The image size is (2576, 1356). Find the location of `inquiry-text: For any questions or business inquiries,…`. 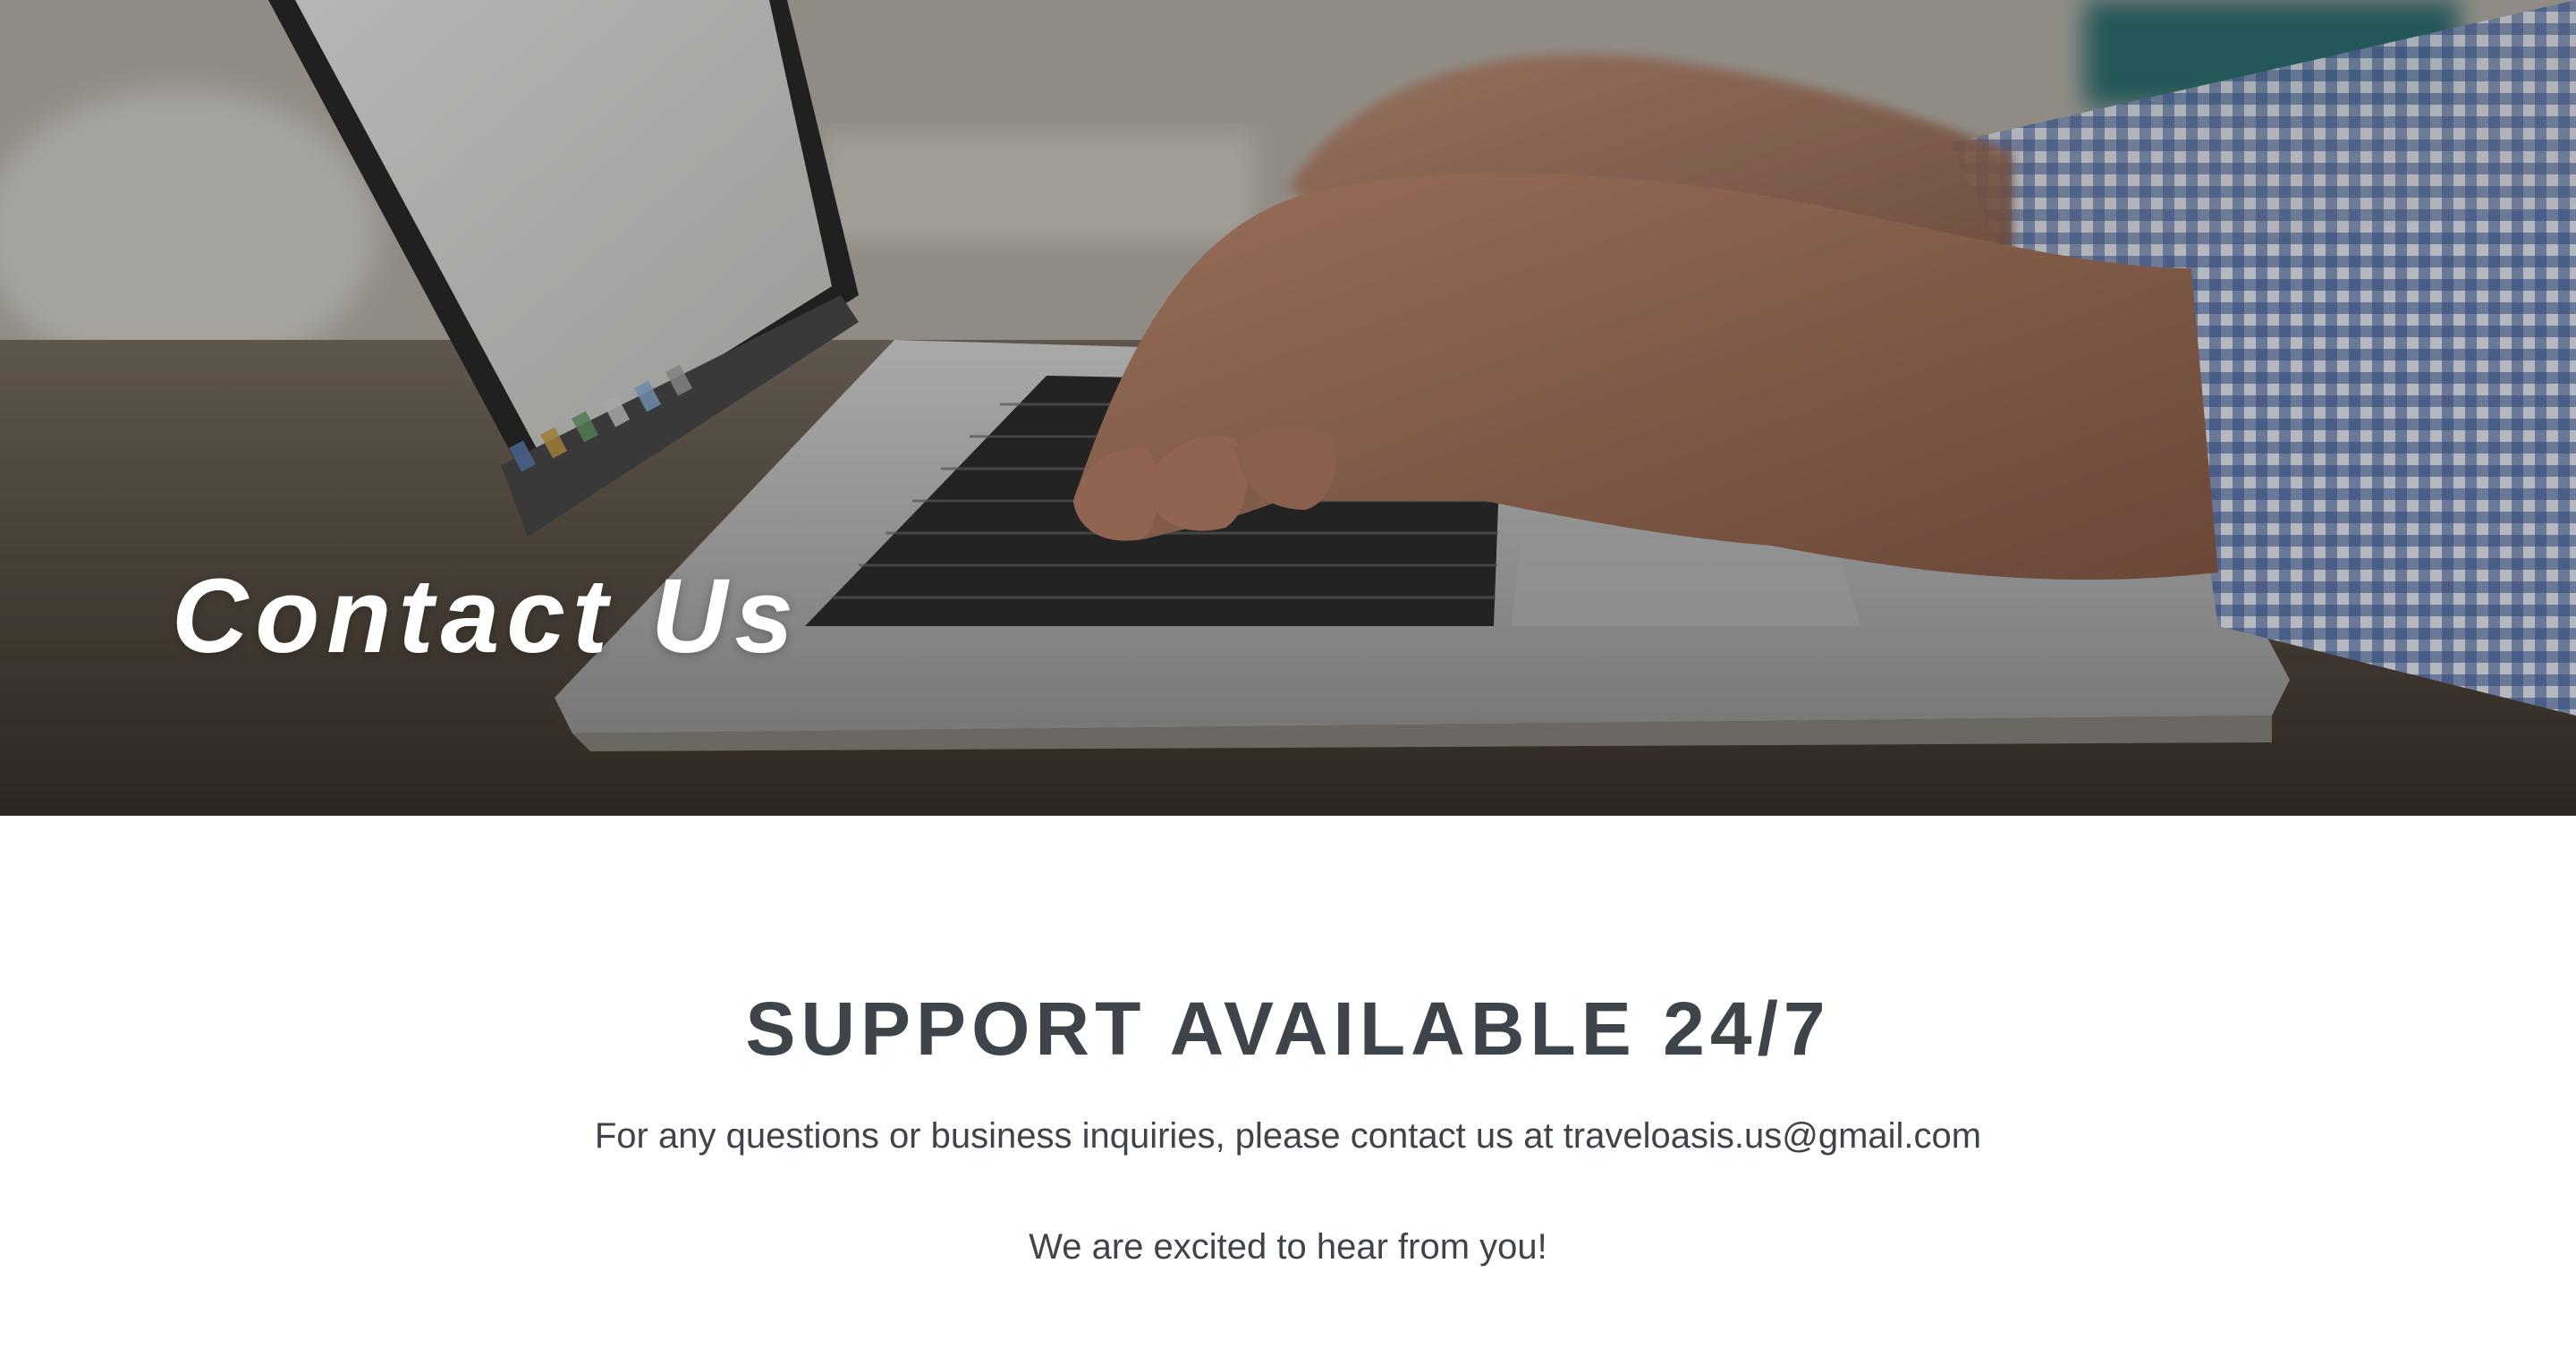

inquiry-text: For any questions or business inquiries,… is located at coordinates (1078, 1136).